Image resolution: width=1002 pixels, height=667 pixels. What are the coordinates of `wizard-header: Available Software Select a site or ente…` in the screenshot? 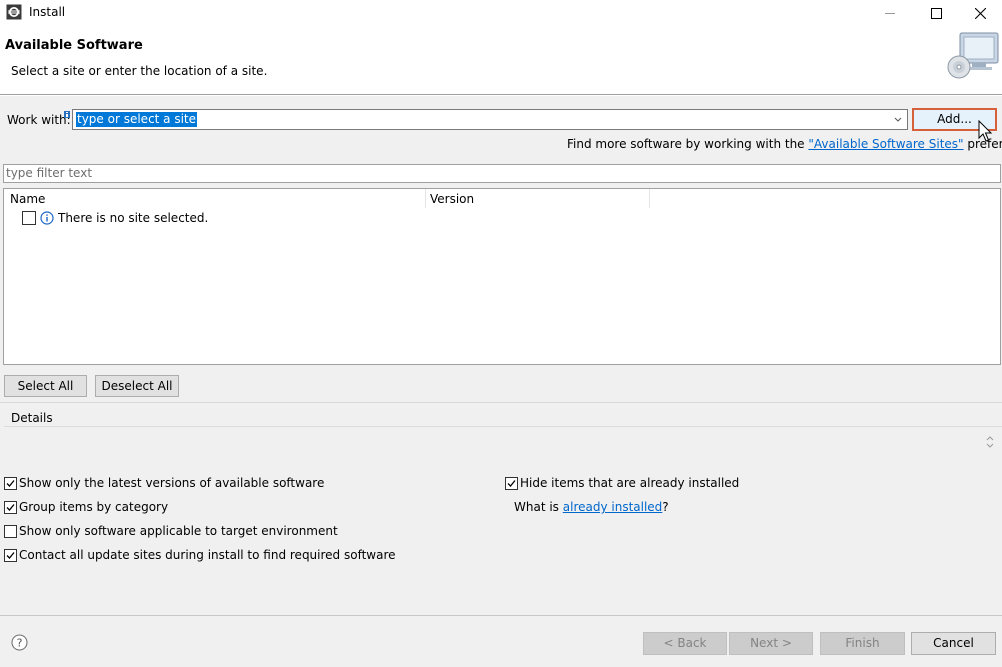 It's located at (501, 60).